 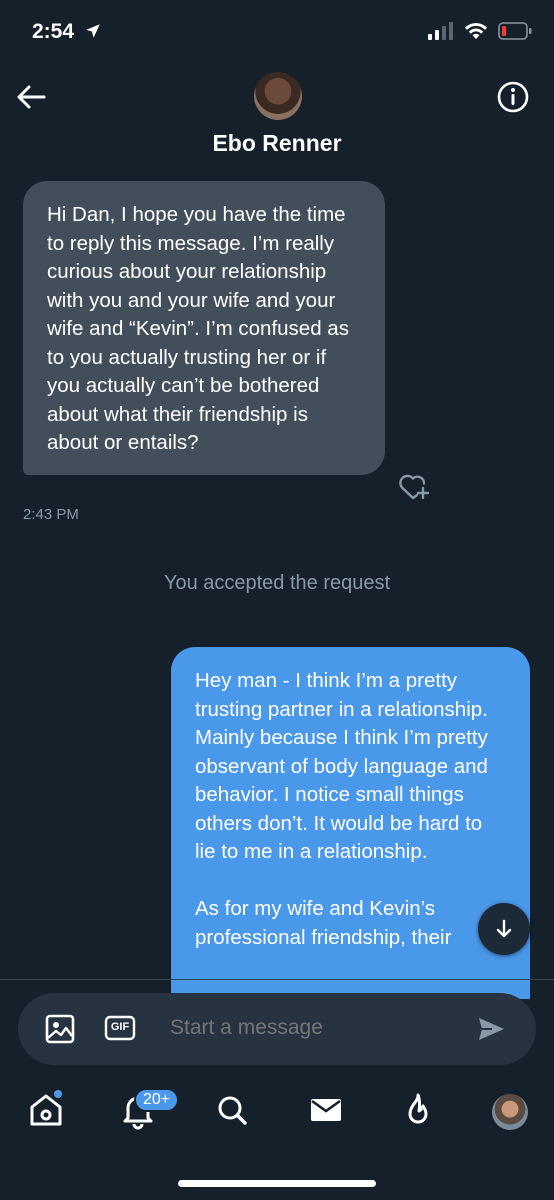 I want to click on image-icon, so click(x=60, y=1029).